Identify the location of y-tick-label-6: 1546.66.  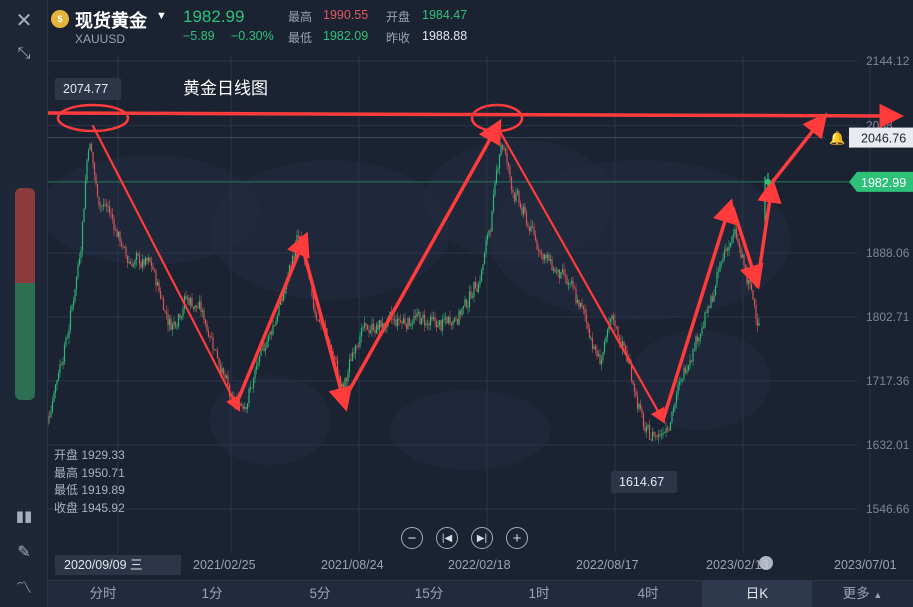
(888, 509).